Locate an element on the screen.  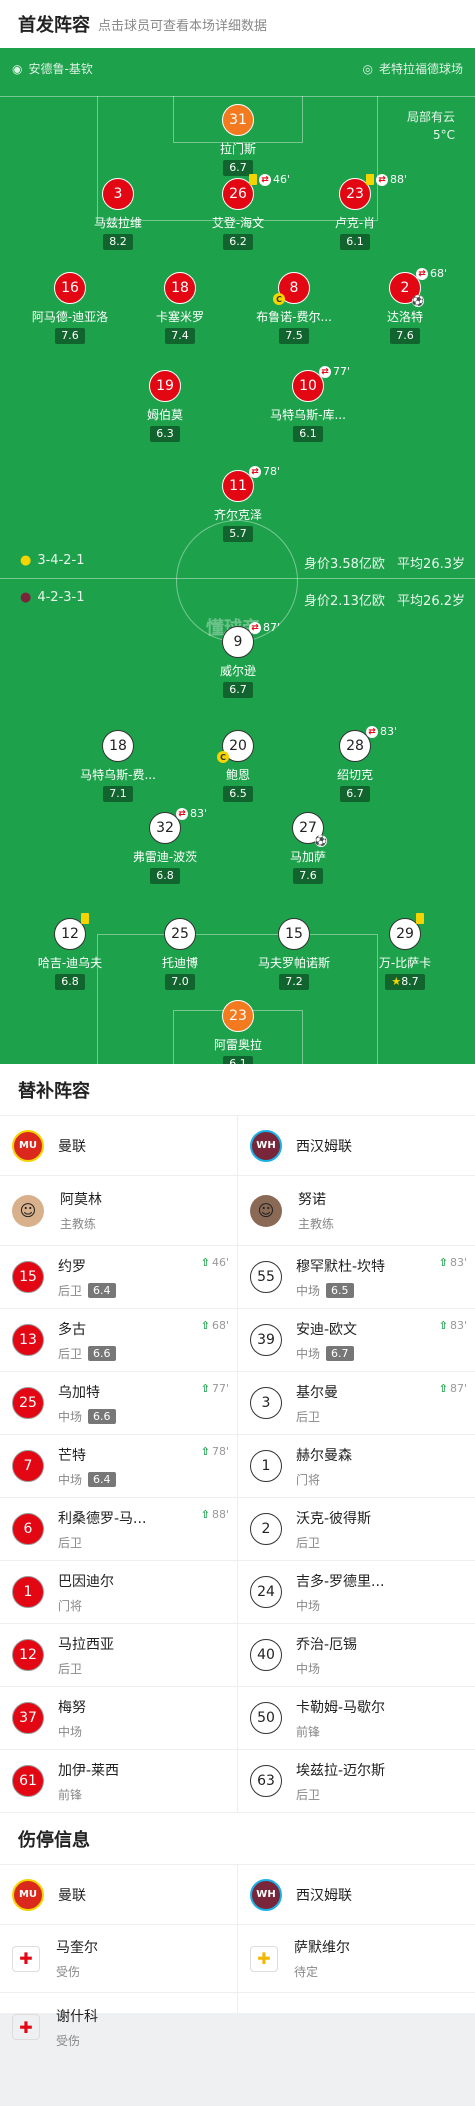
player-rating: 6.1 is located at coordinates (308, 434).